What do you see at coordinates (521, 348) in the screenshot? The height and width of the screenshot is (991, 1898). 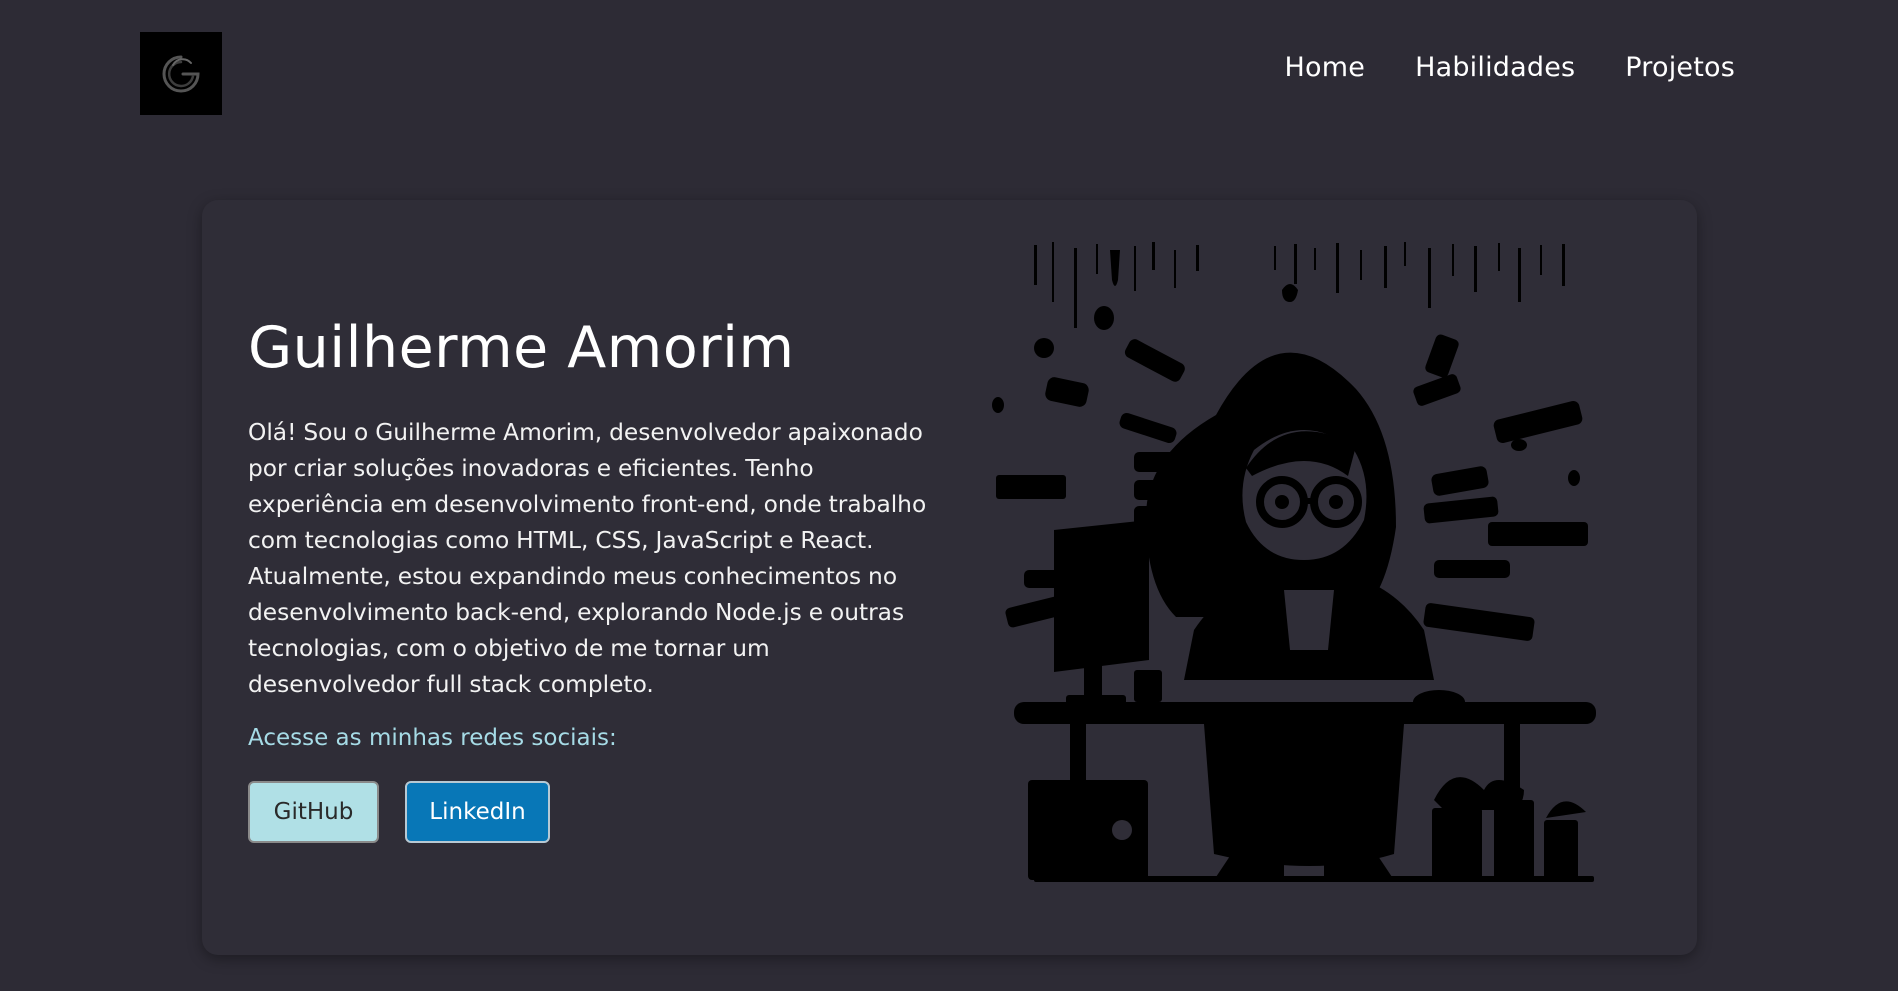 I see `hero-name: Guilherme Amorim` at bounding box center [521, 348].